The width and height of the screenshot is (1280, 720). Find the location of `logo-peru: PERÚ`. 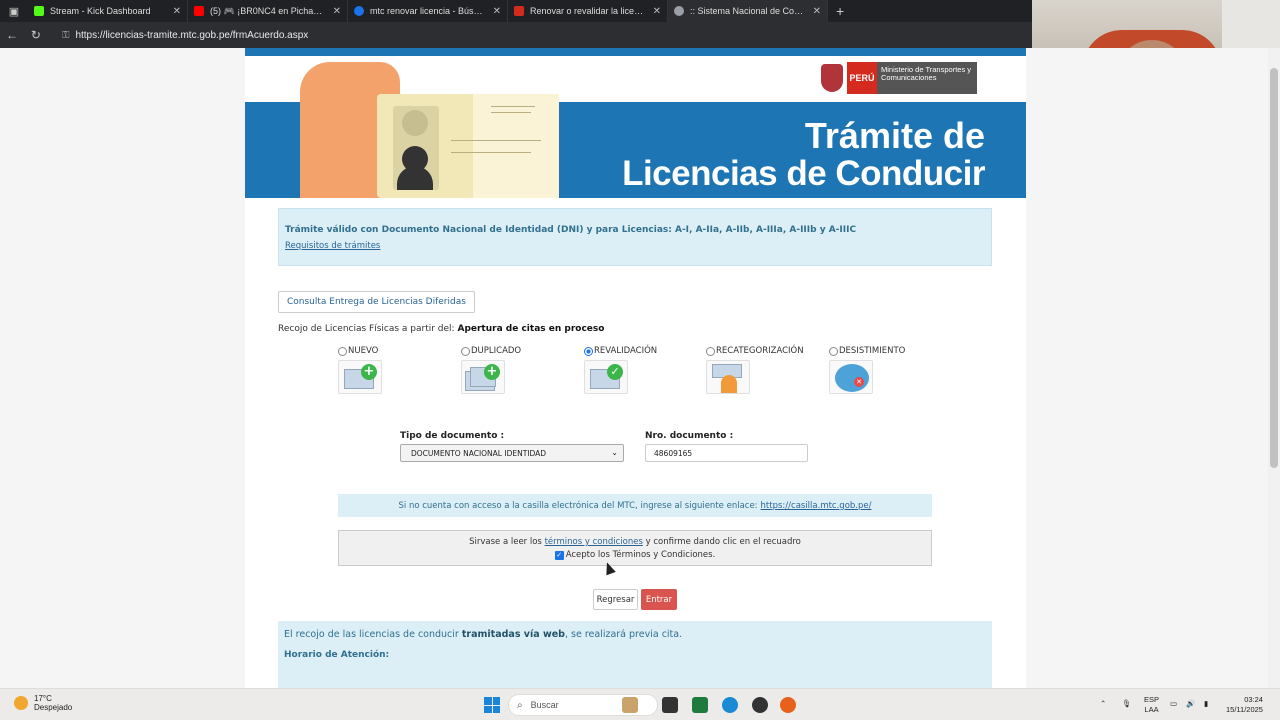

logo-peru: PERÚ is located at coordinates (862, 78).